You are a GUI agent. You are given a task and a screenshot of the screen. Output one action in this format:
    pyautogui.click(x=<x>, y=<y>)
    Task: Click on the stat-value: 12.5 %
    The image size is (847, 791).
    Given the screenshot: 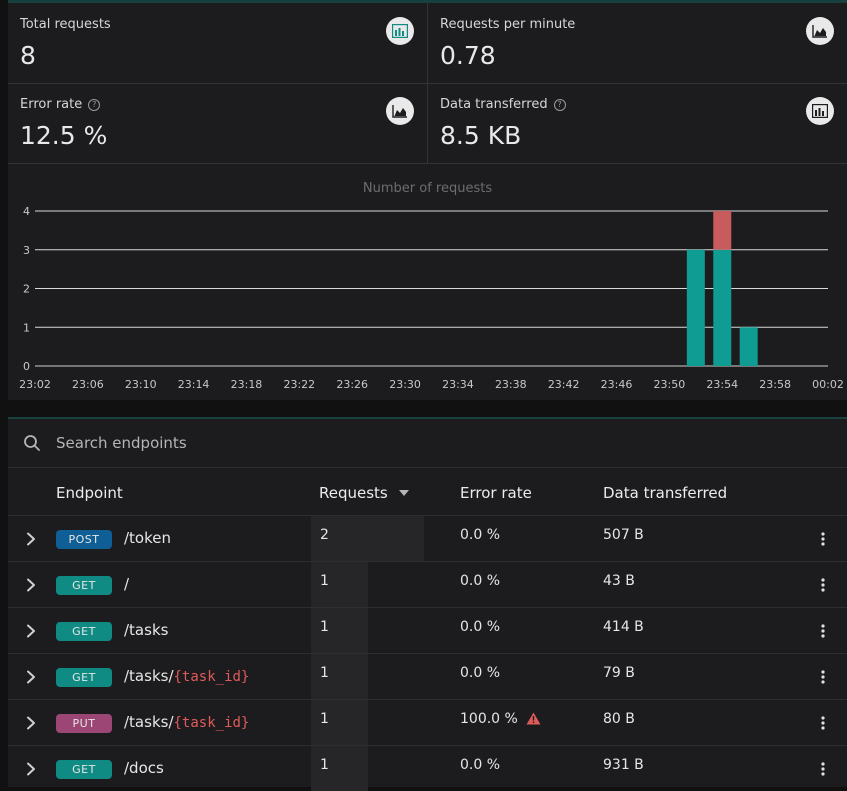 What is the action you would take?
    pyautogui.click(x=64, y=135)
    